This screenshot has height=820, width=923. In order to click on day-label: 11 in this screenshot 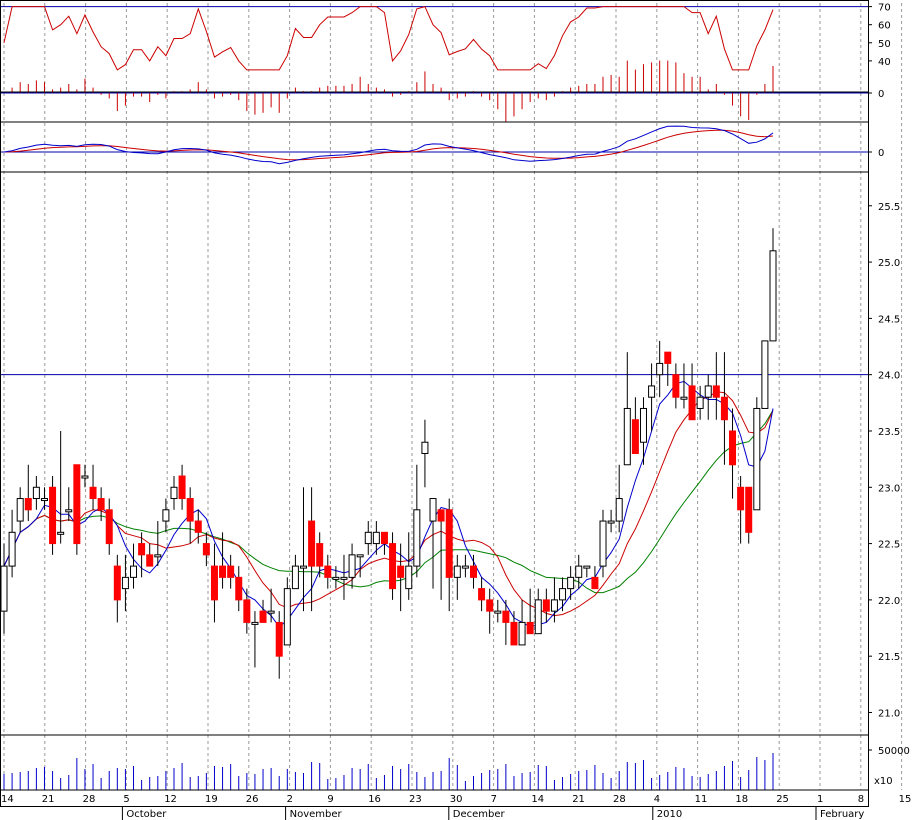, I will do `click(701, 799)`.